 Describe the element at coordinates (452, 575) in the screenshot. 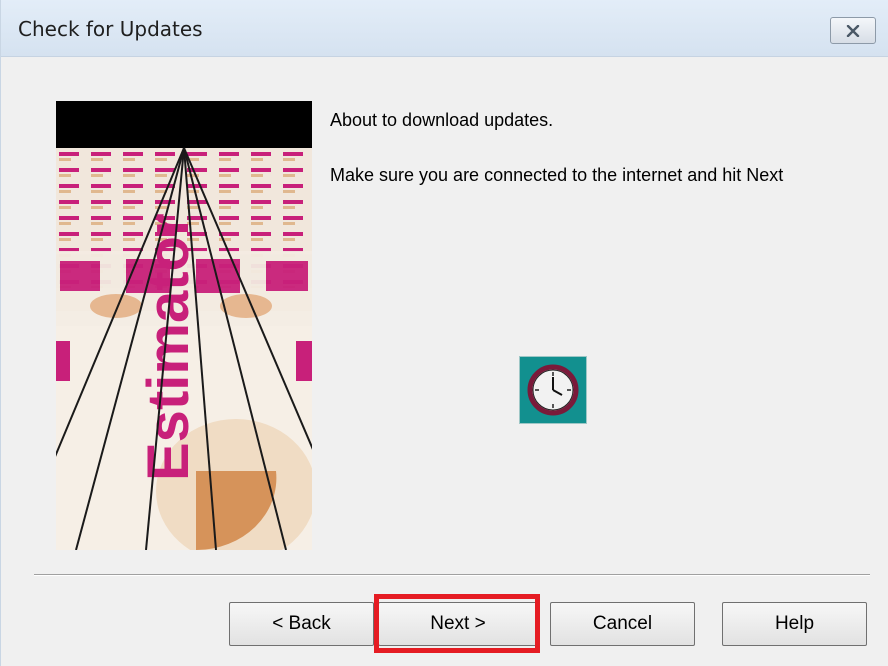

I see `separator-line` at that location.